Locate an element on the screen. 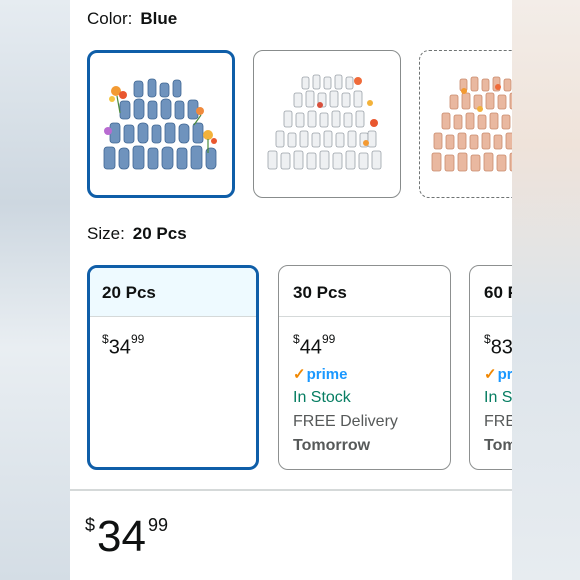  color-swatch-clear is located at coordinates (327, 124).